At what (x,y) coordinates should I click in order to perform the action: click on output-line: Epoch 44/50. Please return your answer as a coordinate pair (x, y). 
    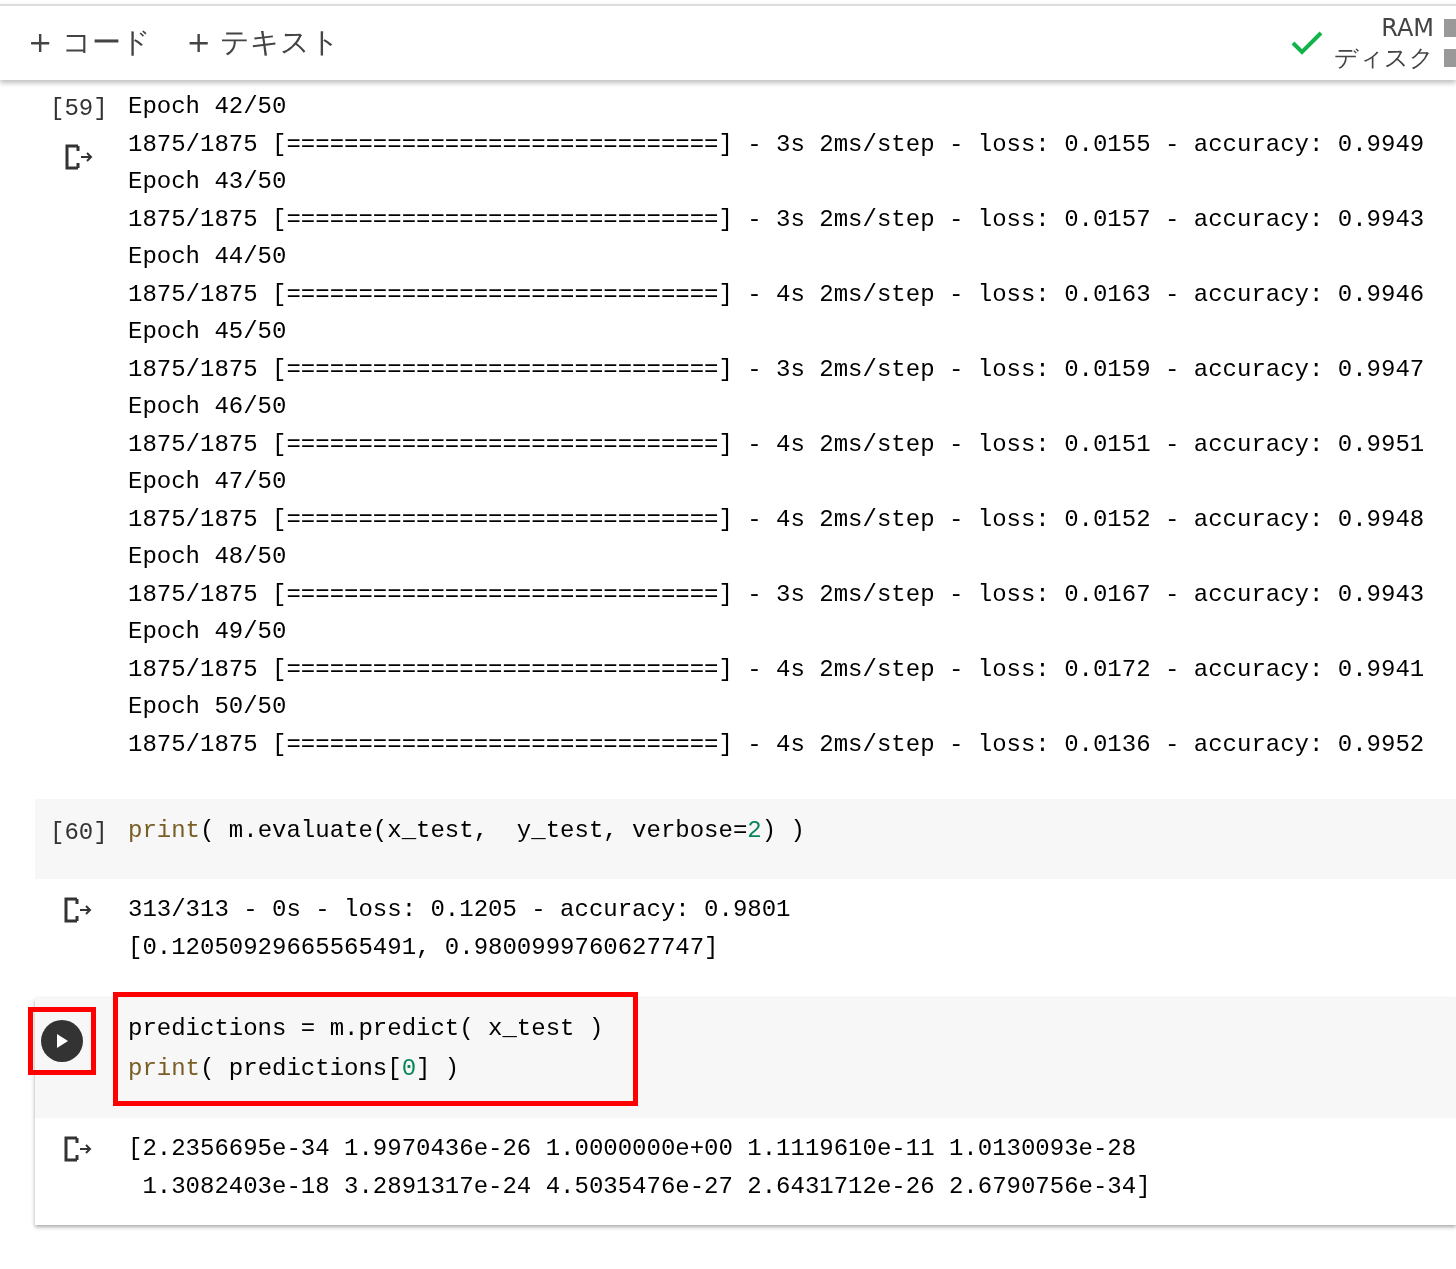
    Looking at the image, I should click on (208, 257).